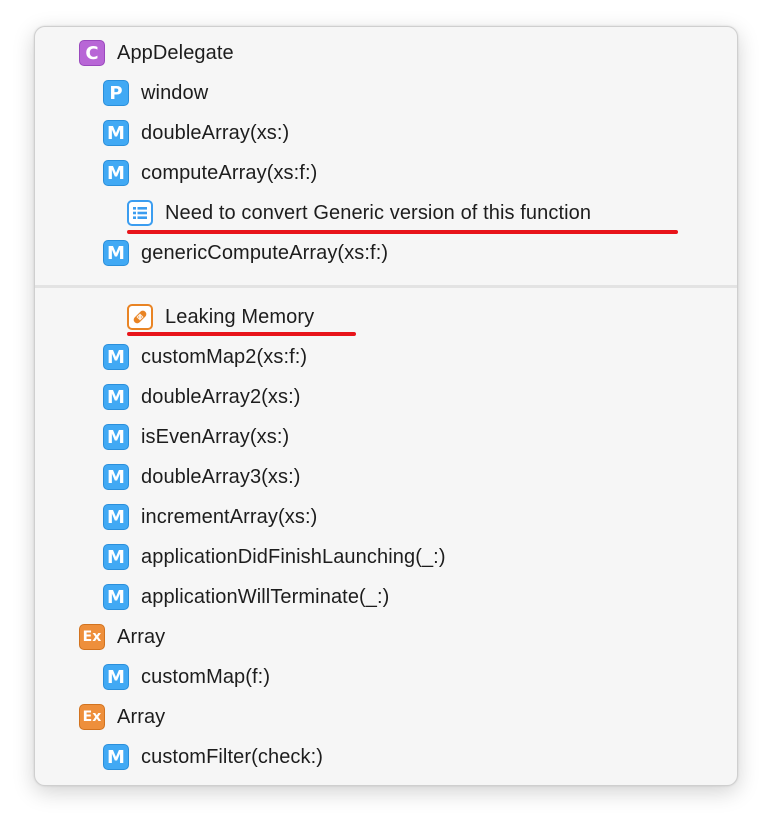 Image resolution: width=772 pixels, height=828 pixels. I want to click on symbol-row-method-customfilter: M customFilter(check:), so click(213, 757).